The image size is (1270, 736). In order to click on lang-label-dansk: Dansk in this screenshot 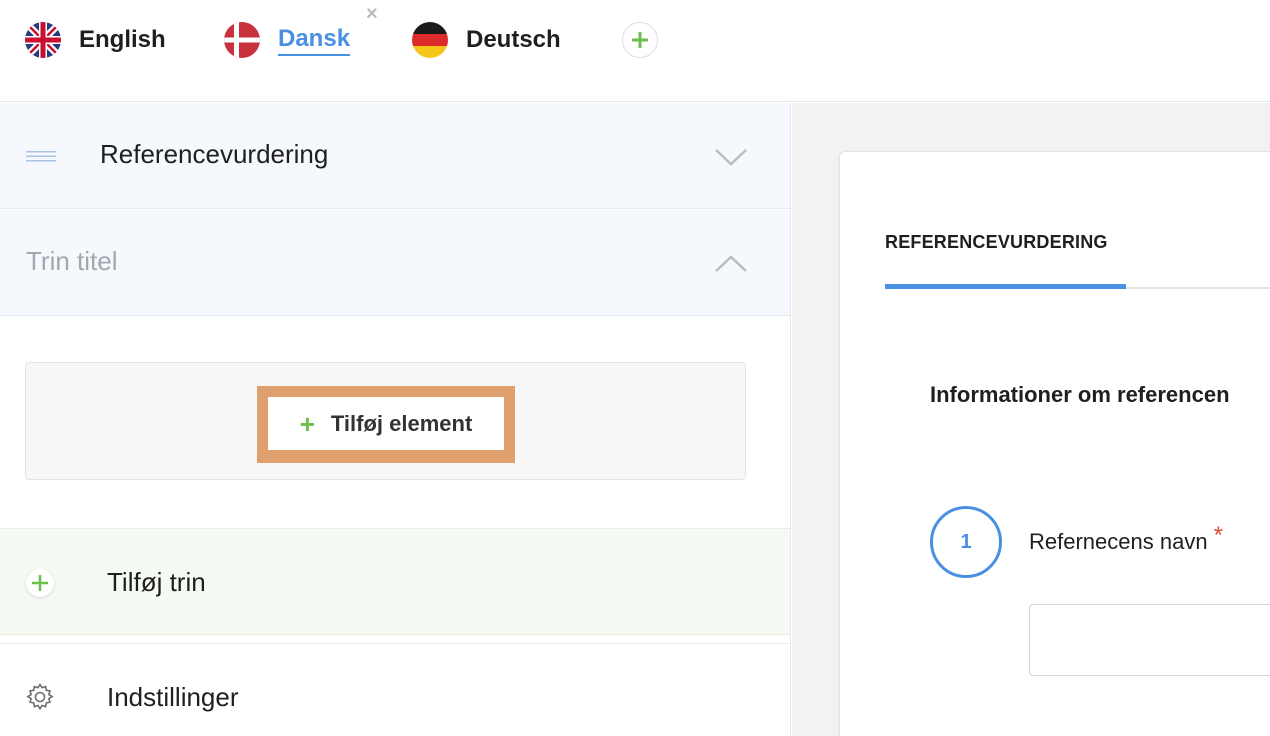, I will do `click(314, 40)`.